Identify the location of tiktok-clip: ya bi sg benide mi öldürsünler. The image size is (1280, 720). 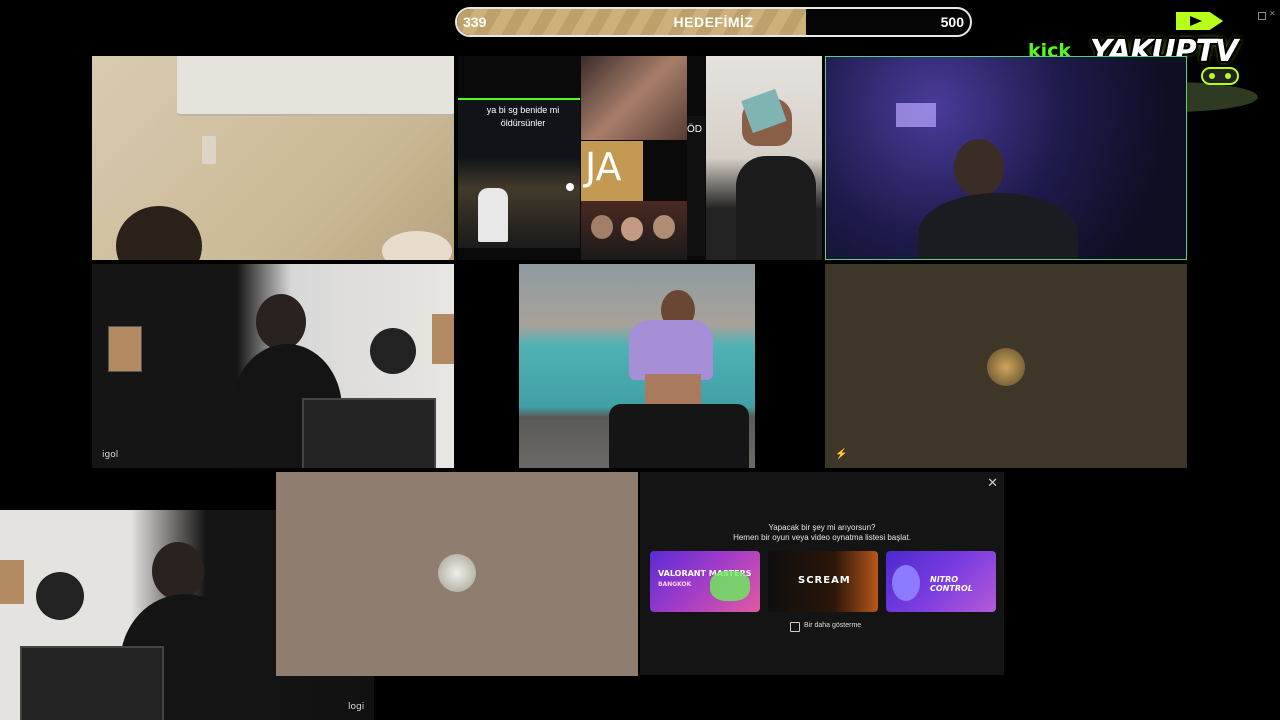
(519, 173).